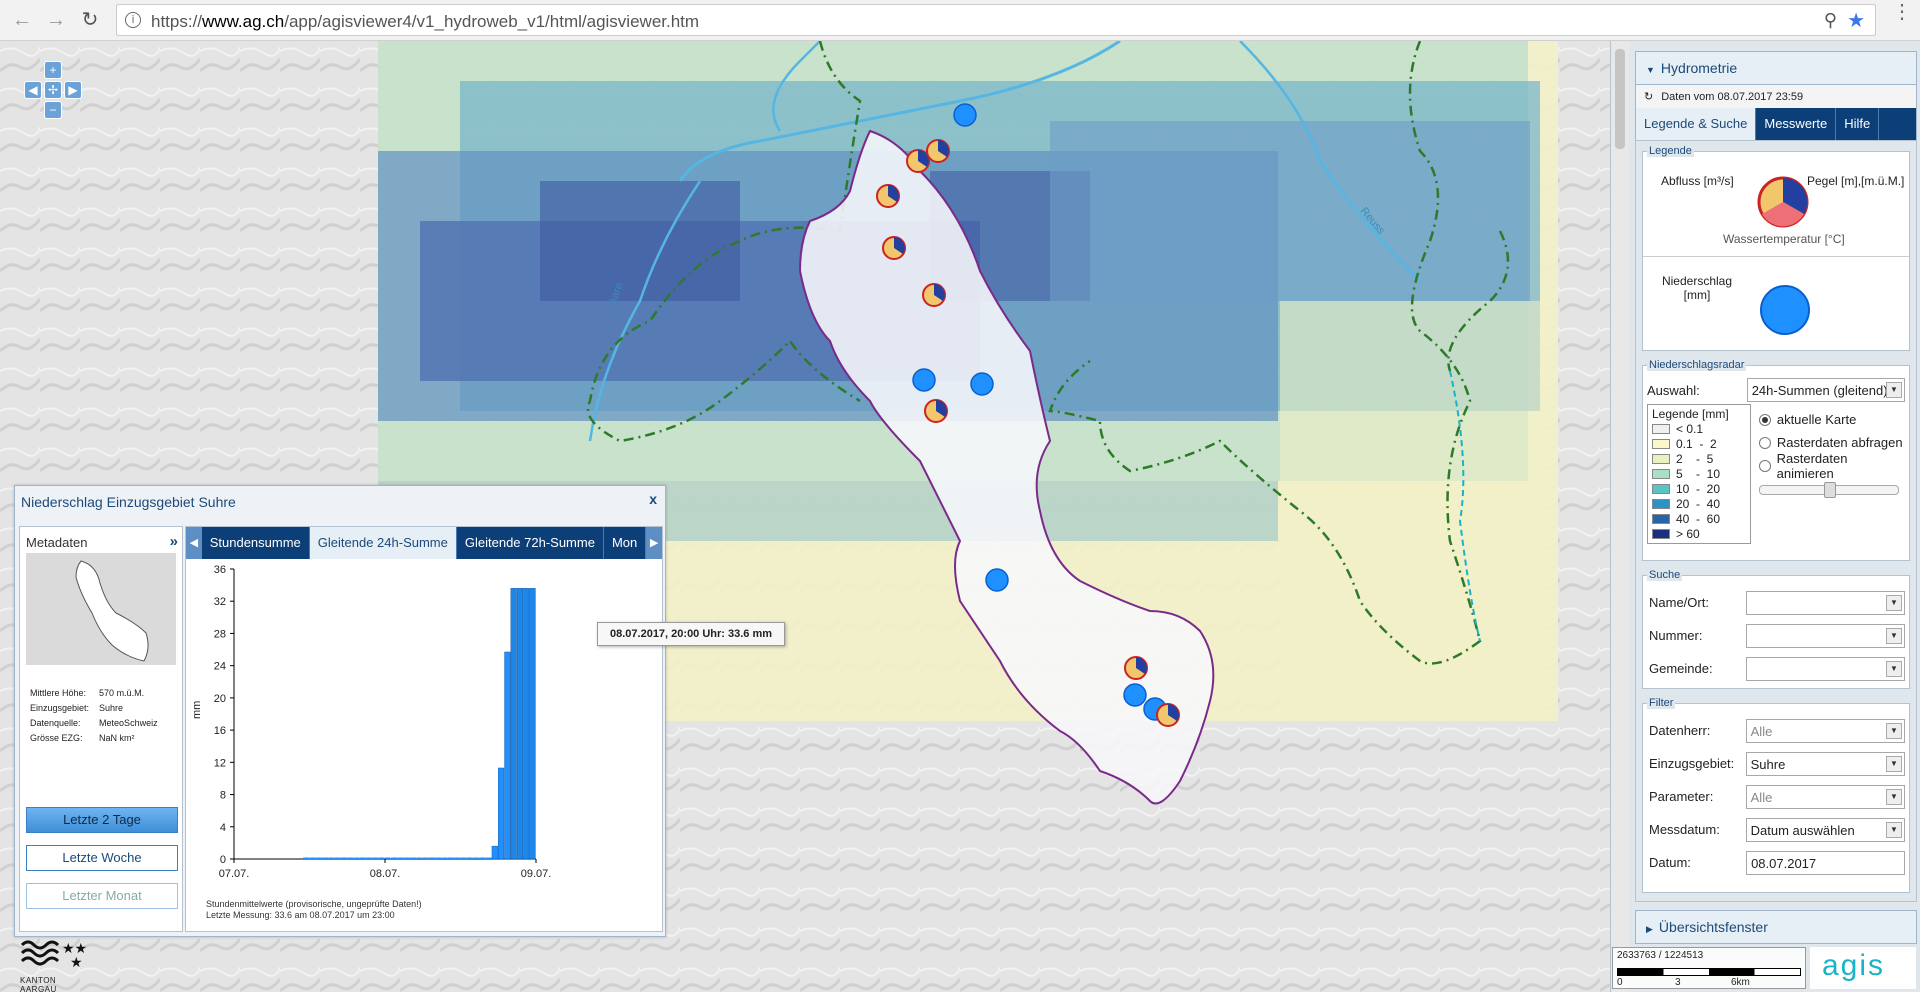 The image size is (1920, 994). I want to click on uebersicht-header: ▶ Übersichtsfenster, so click(1776, 927).